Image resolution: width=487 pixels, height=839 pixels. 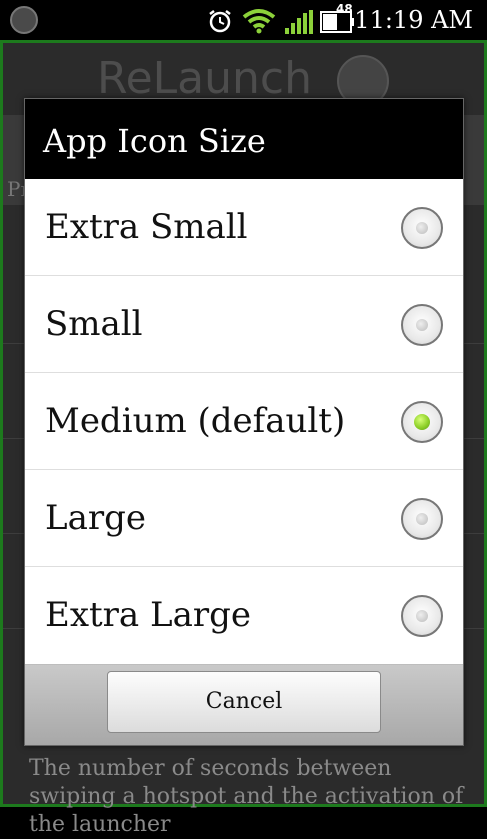 I want to click on option-small: Small, so click(x=244, y=324).